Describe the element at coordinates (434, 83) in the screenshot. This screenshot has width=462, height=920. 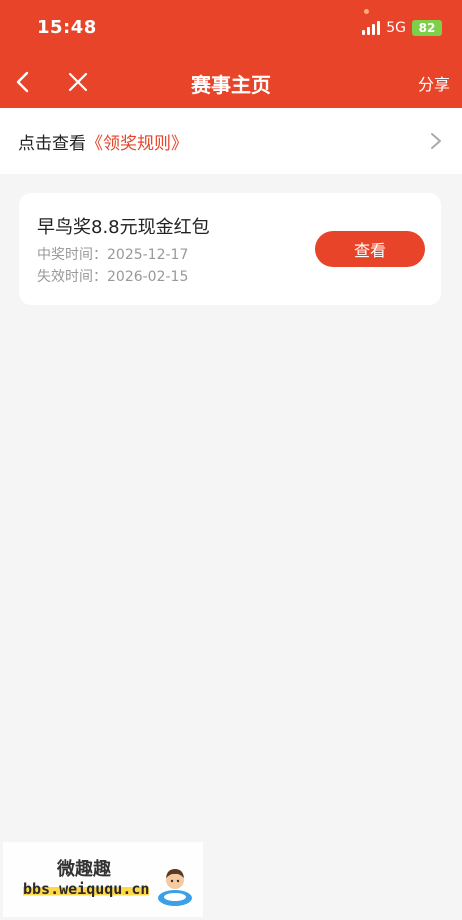
I see `share-button: 分享` at that location.